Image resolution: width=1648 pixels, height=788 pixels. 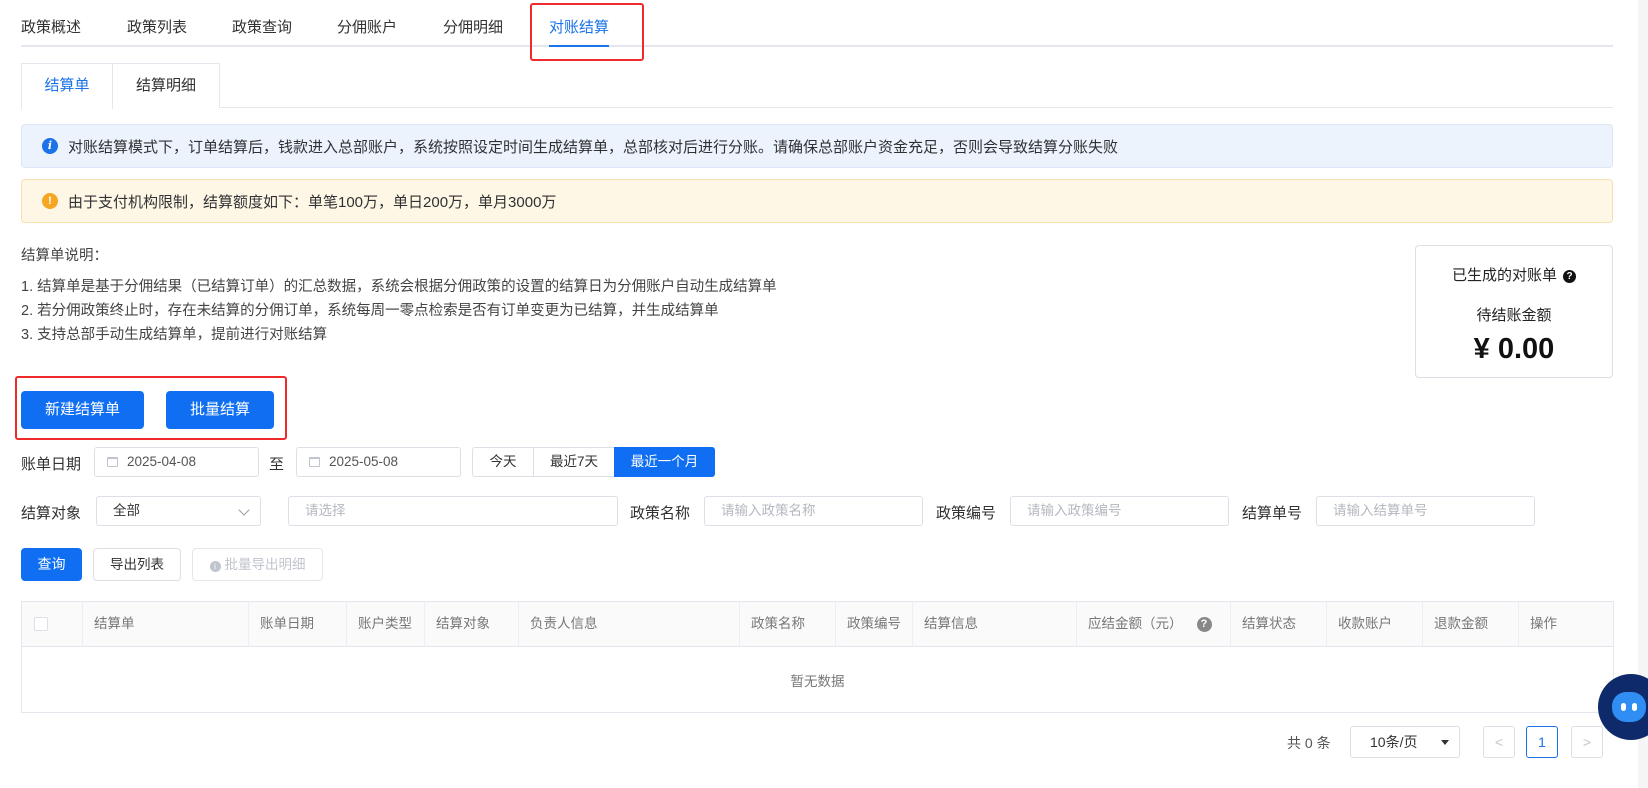 I want to click on chevron-down-icon, so click(x=244, y=510).